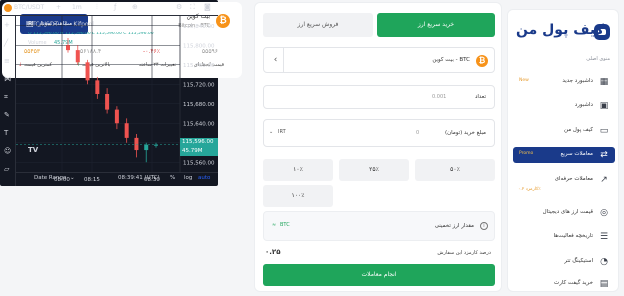  What do you see at coordinates (379, 226) in the screenshot?
I see `estimate-box: i مقدار ارز تخمینی BTC ≈` at bounding box center [379, 226].